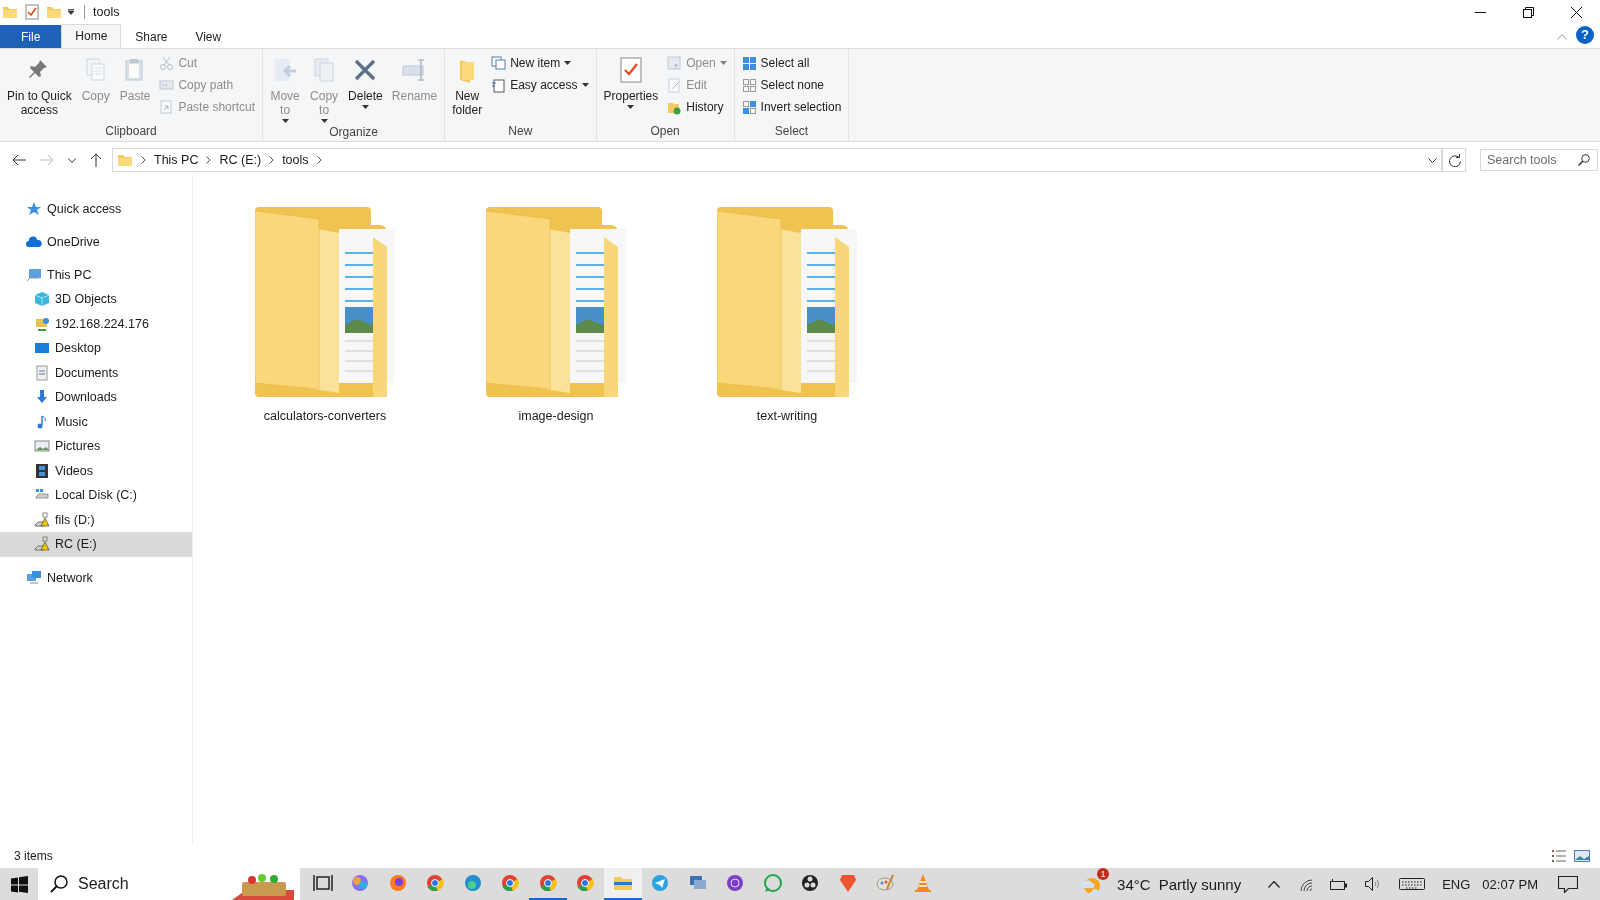  I want to click on weather-temperature: 34°C, so click(1134, 884).